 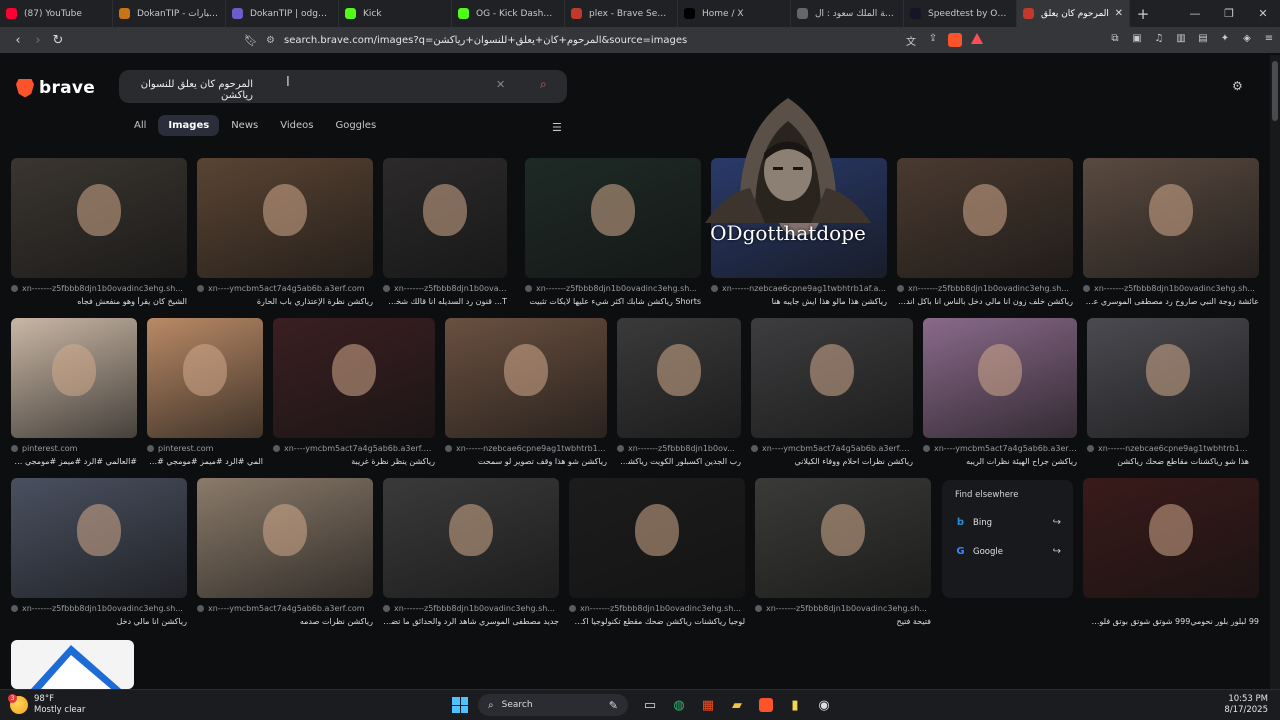 I want to click on search-tab-images: Images, so click(x=189, y=125).